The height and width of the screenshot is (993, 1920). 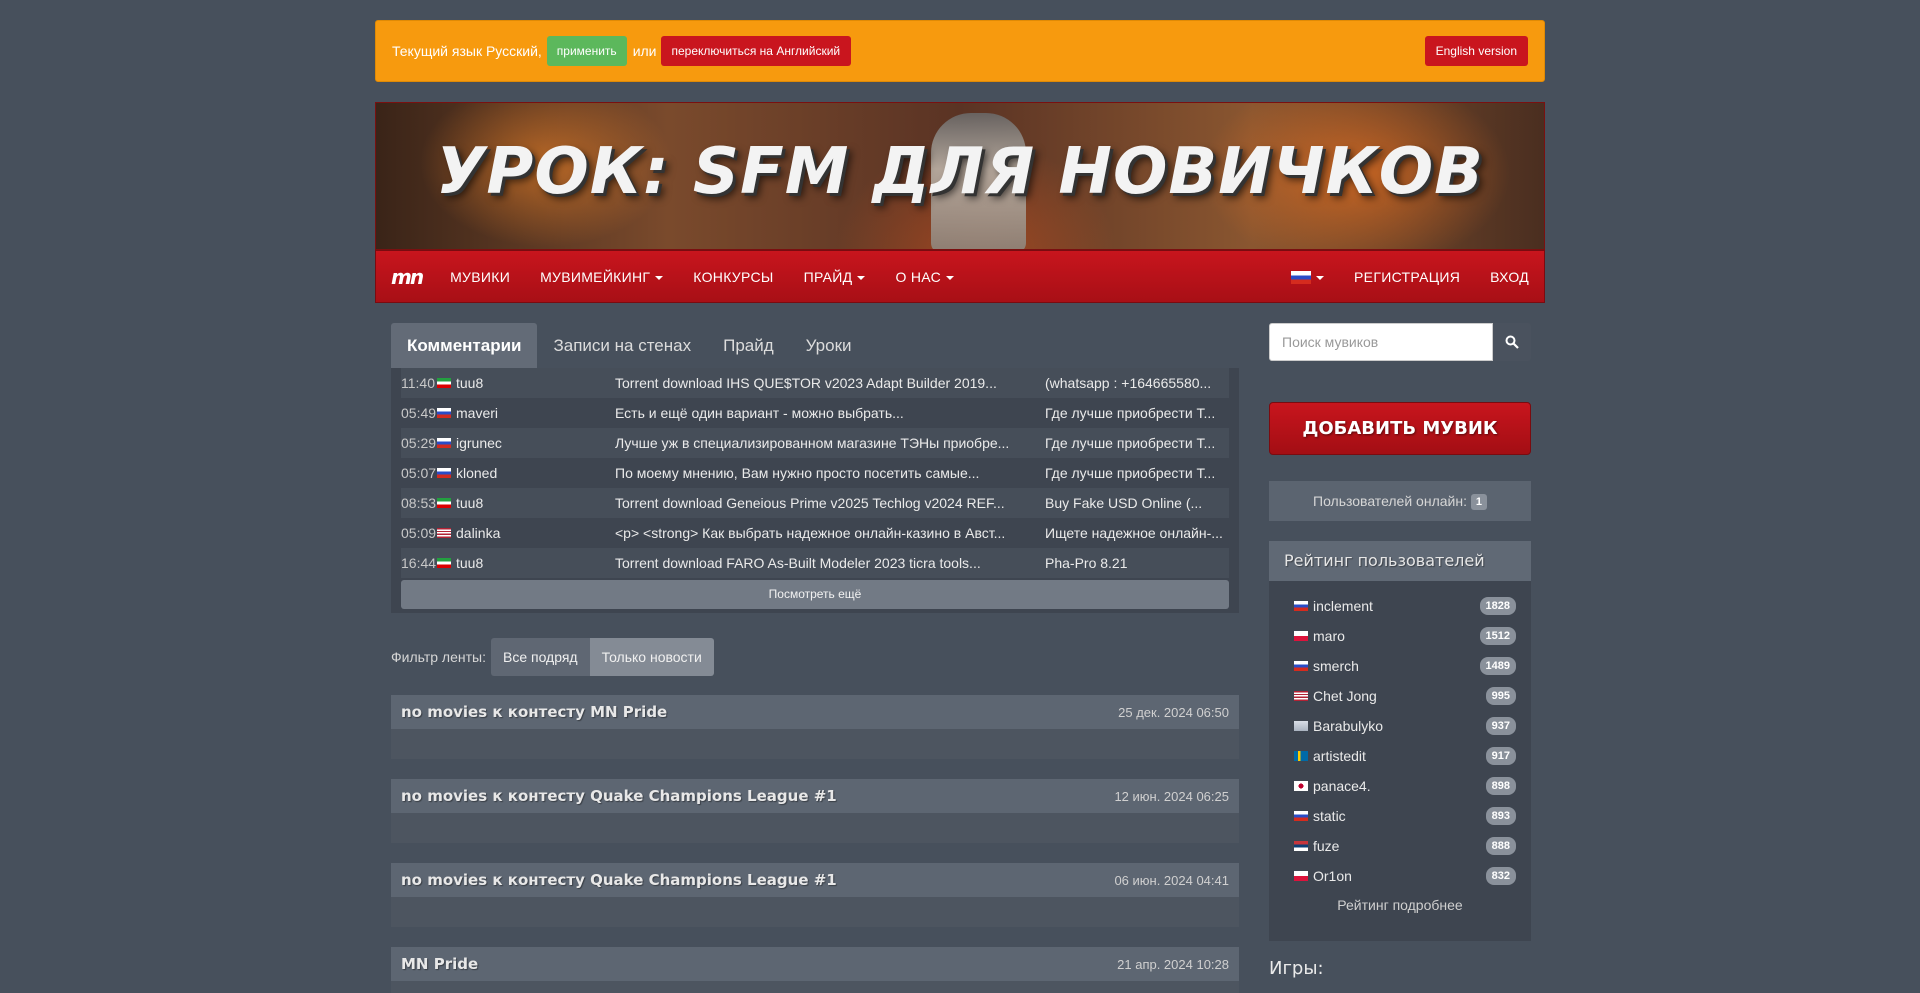 What do you see at coordinates (1343, 606) in the screenshot?
I see `rating-username: inclement` at bounding box center [1343, 606].